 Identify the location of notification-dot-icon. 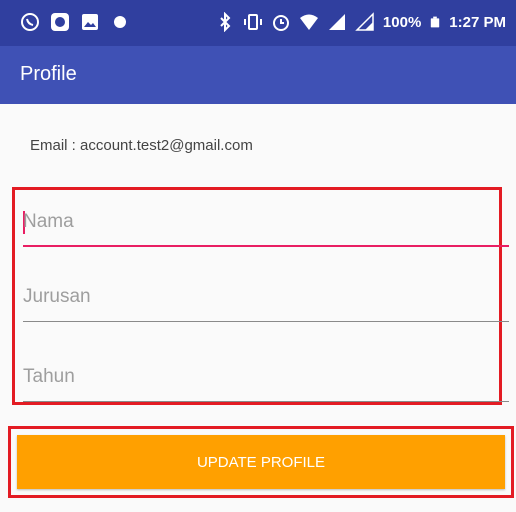
(120, 22).